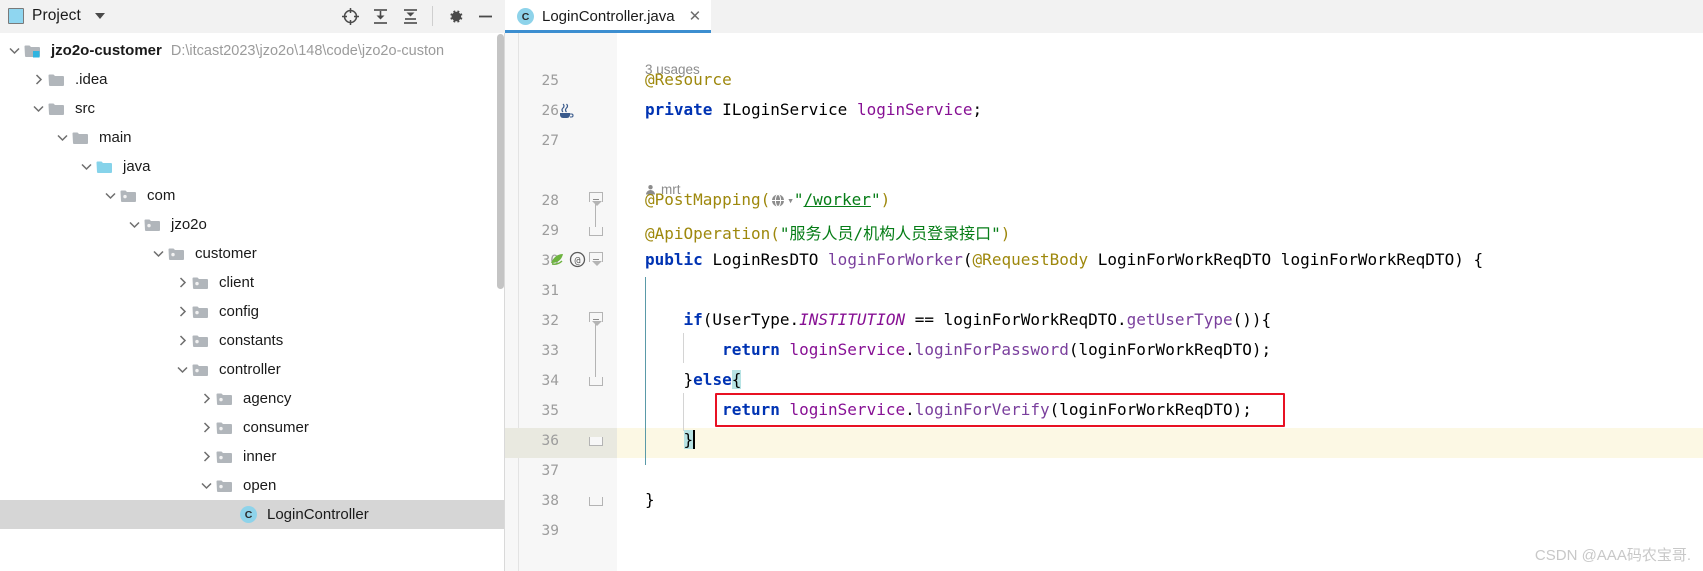 The width and height of the screenshot is (1703, 571). I want to click on locate-icon, so click(350, 16).